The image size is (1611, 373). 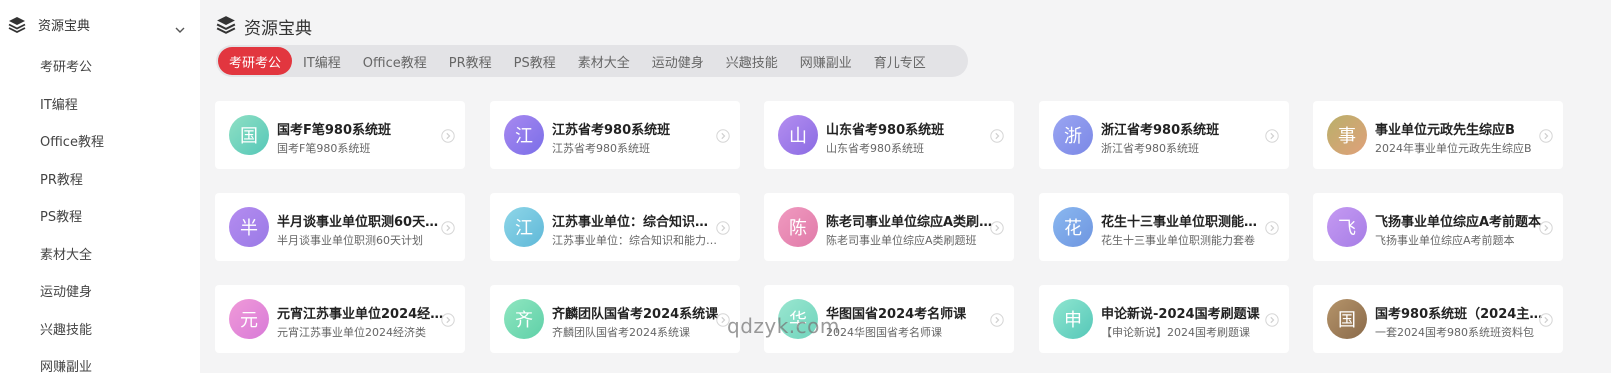 I want to click on sidebar-item-wangzhuan: 网赚副业, so click(x=66, y=364).